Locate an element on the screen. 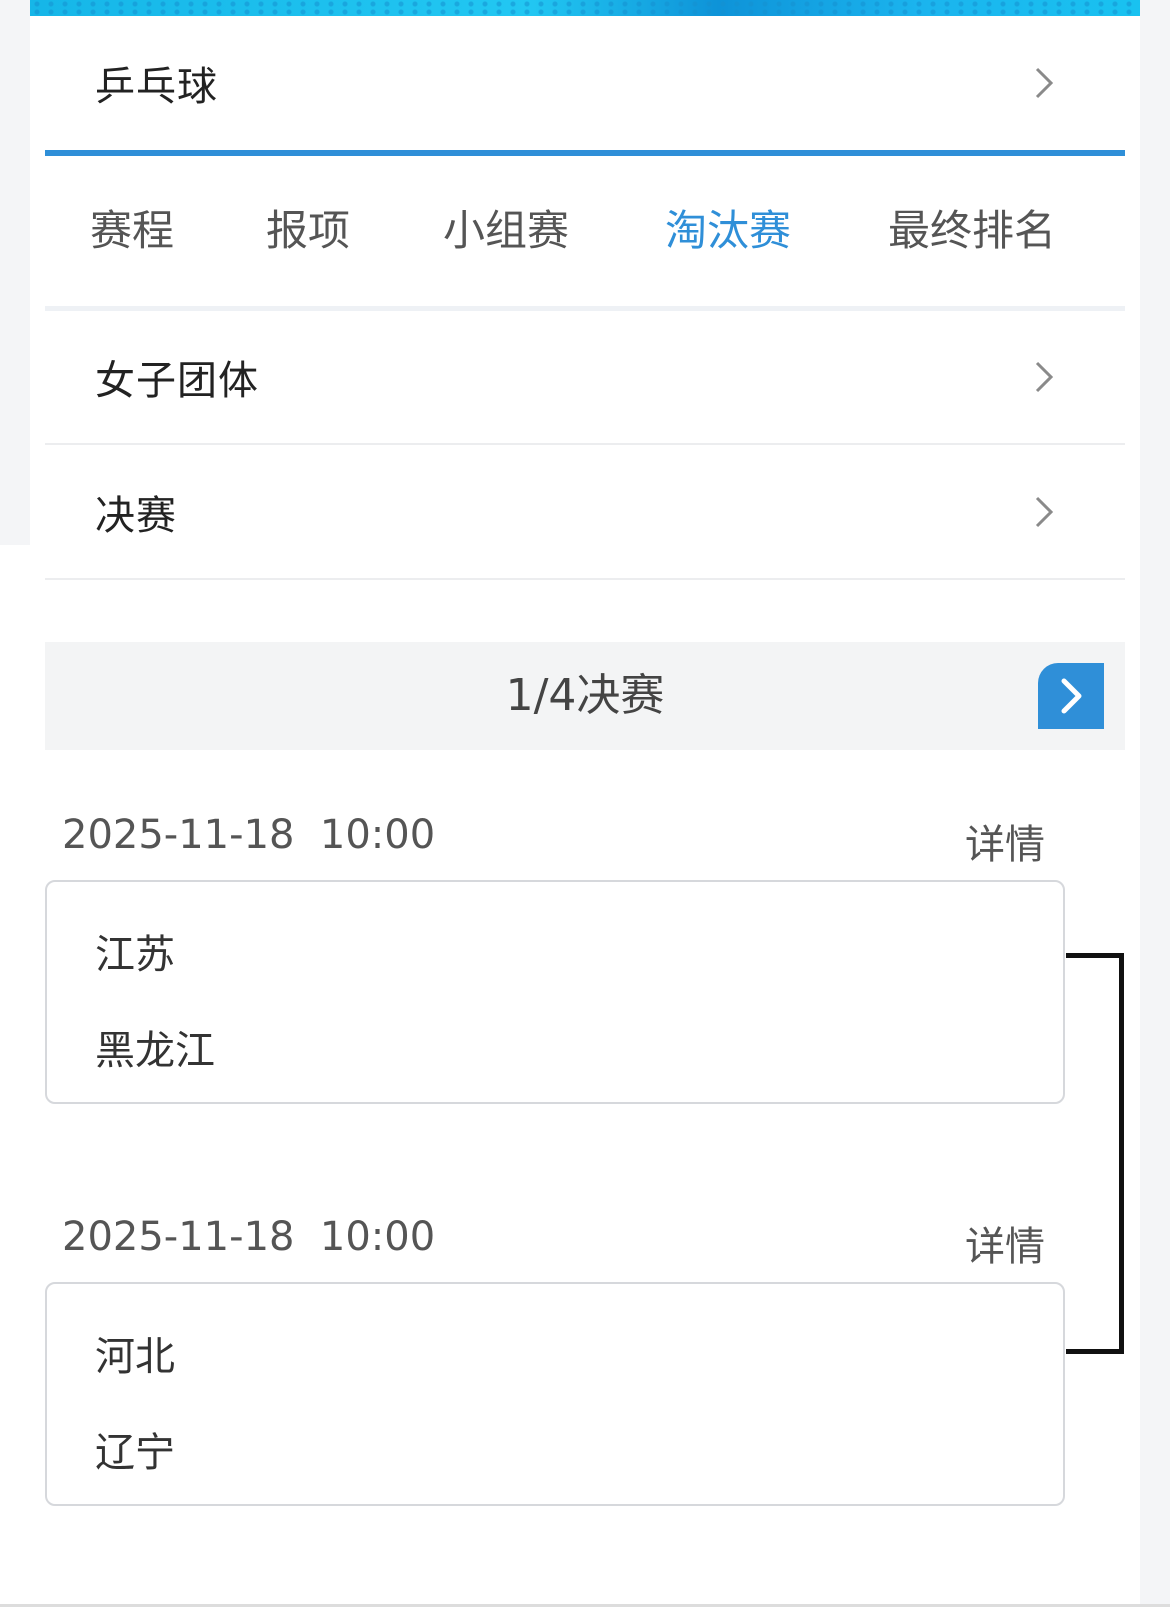 This screenshot has height=1607, width=1170. tab-bar: 赛程 报项 小组赛 淘汰赛 最终排名 is located at coordinates (585, 231).